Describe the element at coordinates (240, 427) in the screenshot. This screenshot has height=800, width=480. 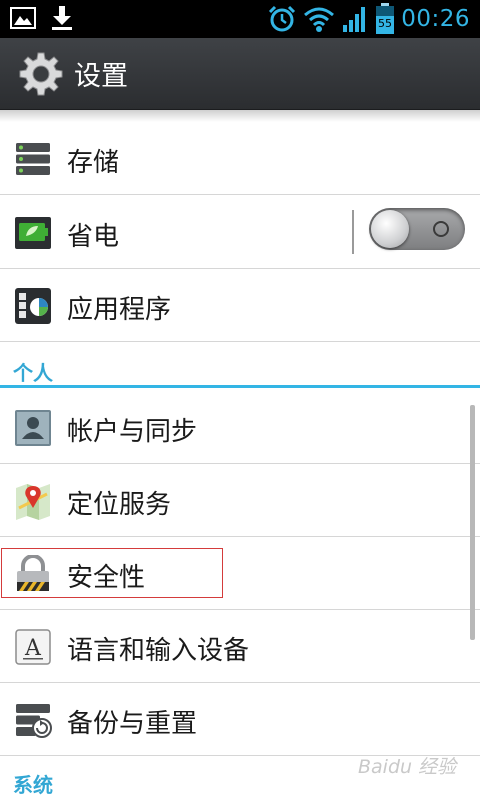
I see `settings-item-accounts: 帐户与同步` at that location.